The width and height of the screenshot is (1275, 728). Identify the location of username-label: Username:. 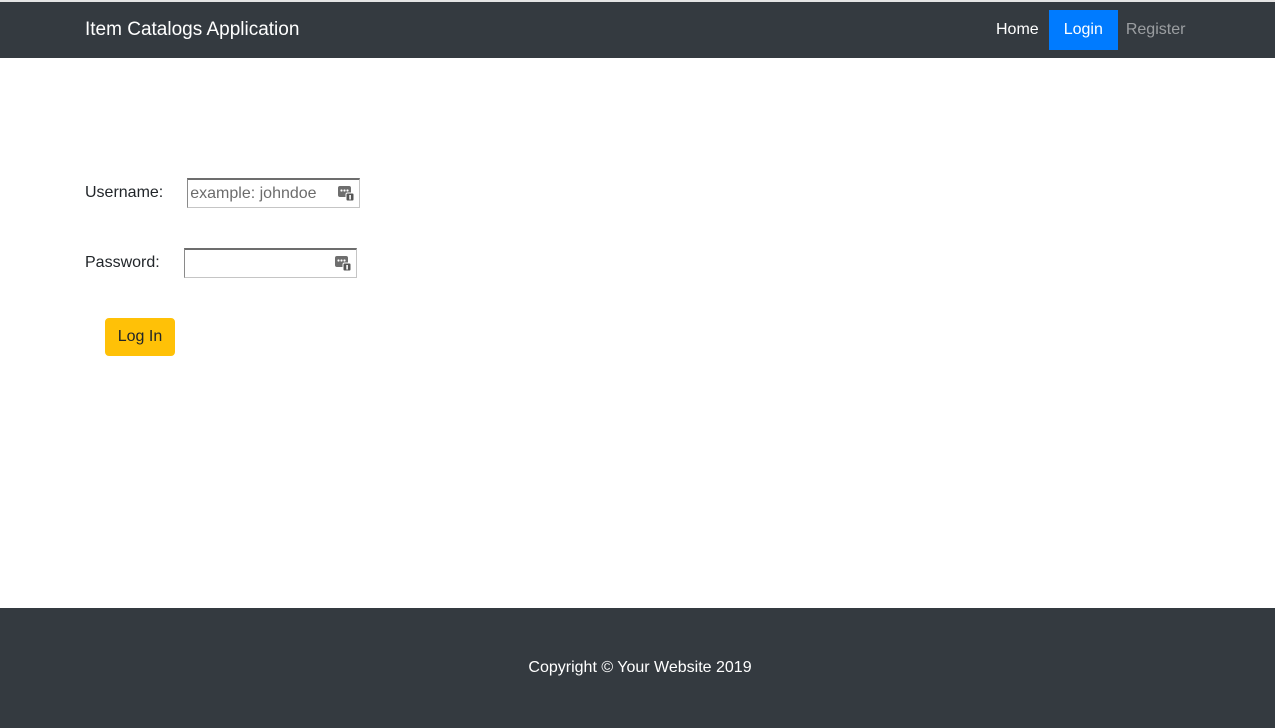
(124, 192).